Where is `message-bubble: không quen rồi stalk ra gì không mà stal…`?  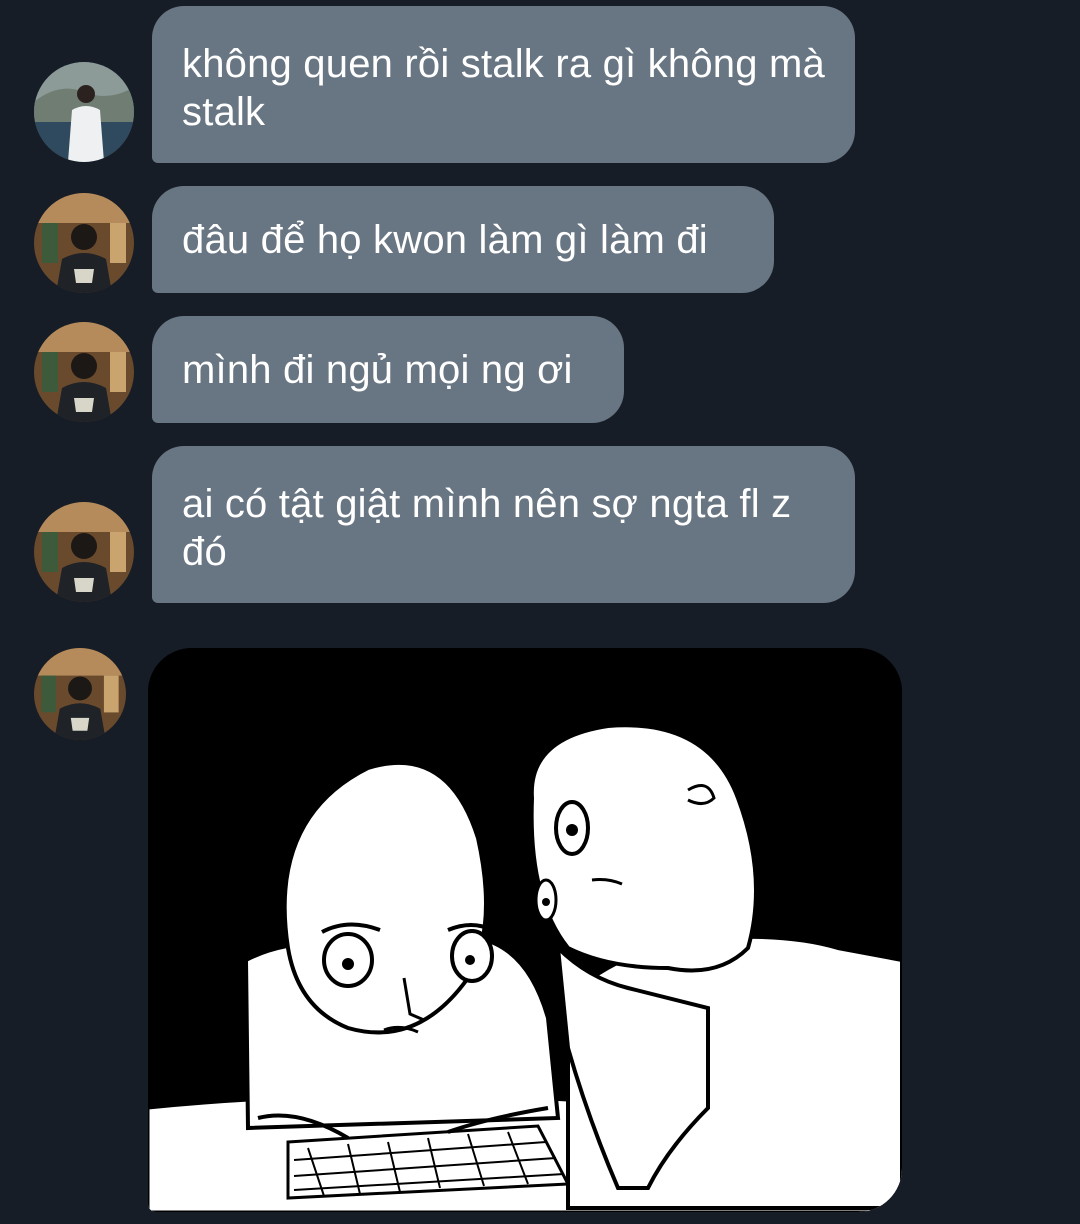
message-bubble: không quen rồi stalk ra gì không mà stal… is located at coordinates (503, 84).